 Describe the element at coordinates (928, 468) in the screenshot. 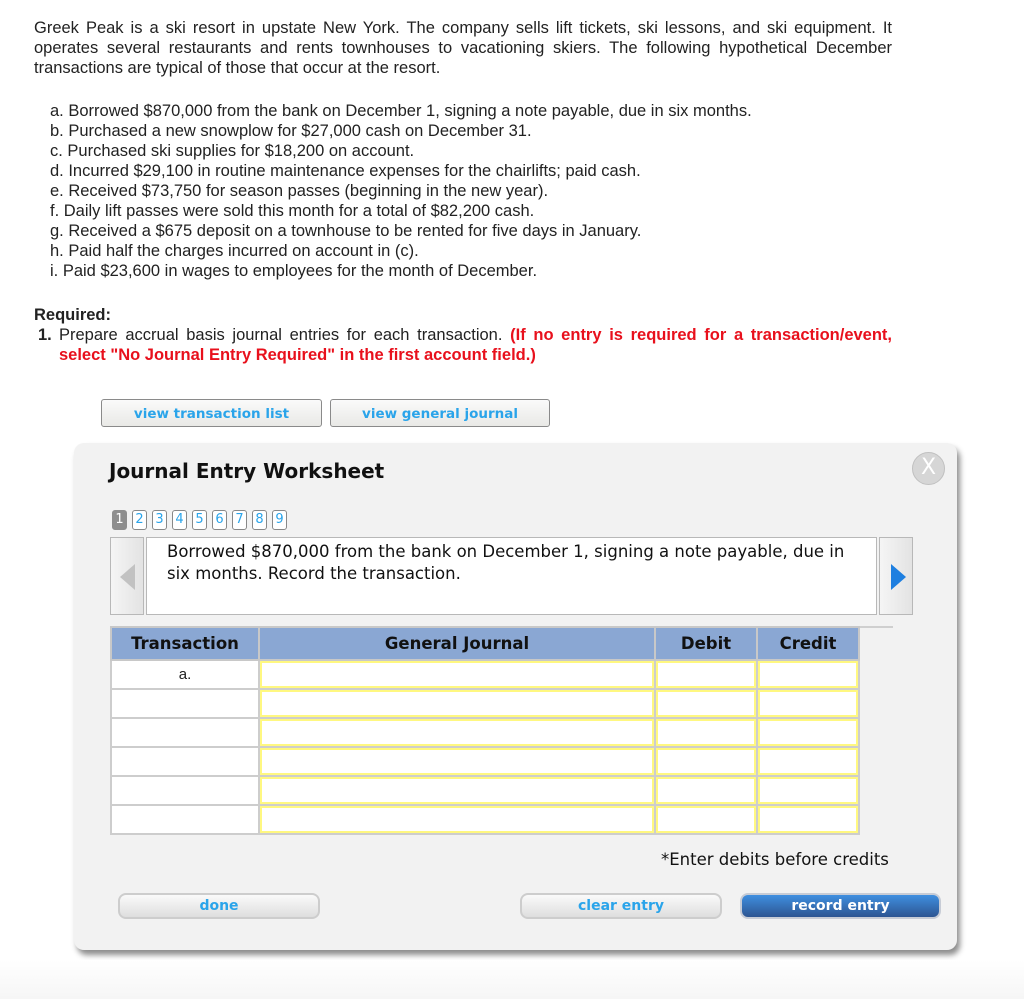

I see `close-icon: X` at that location.